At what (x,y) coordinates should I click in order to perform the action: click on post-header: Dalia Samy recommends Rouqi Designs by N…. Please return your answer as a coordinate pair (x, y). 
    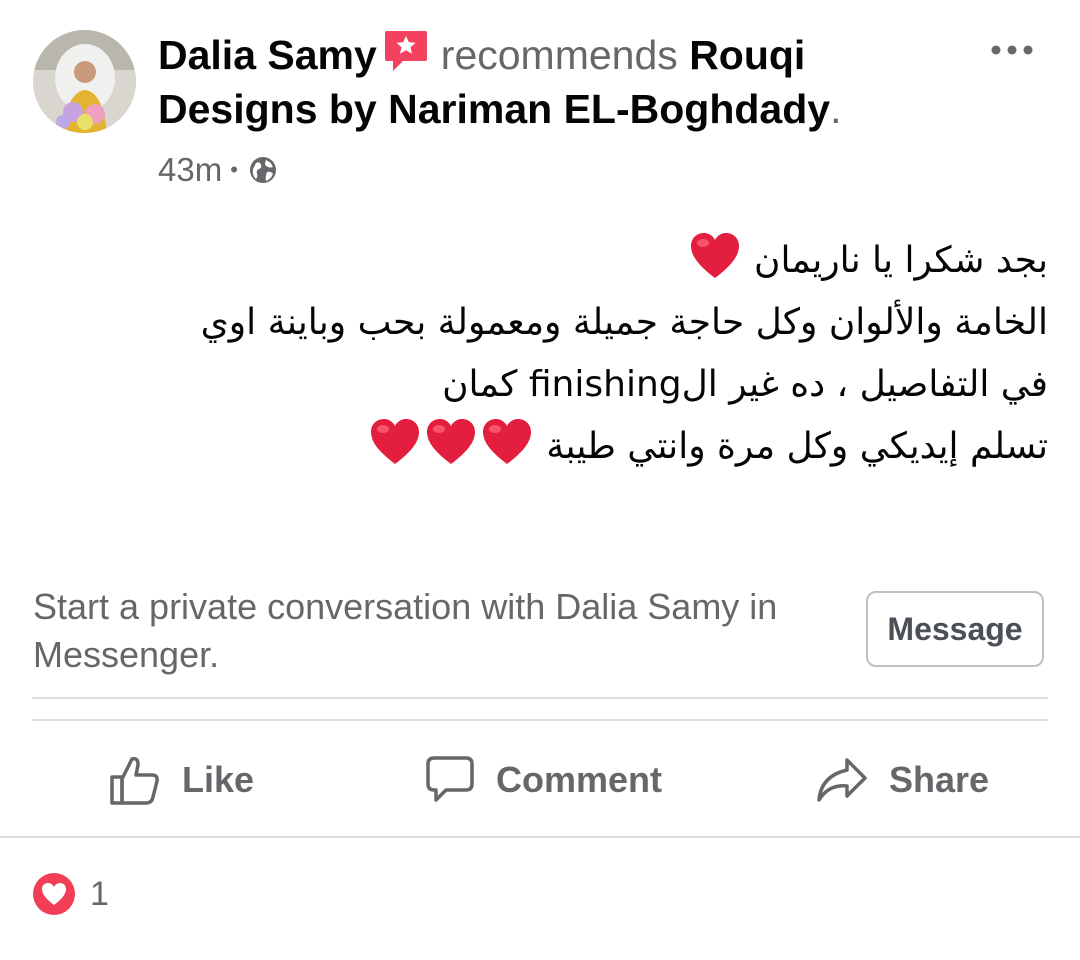
    Looking at the image, I should click on (553, 82).